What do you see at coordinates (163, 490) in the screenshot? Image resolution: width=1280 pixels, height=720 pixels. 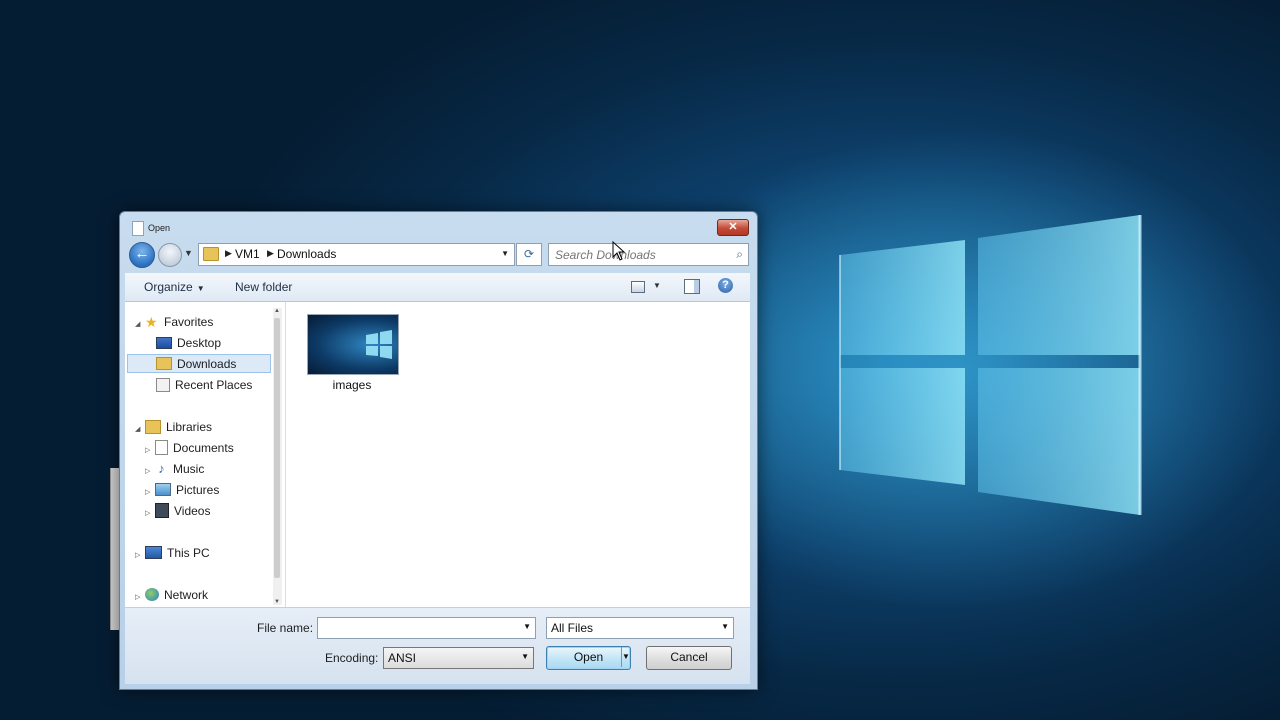 I see `pictures-icon` at bounding box center [163, 490].